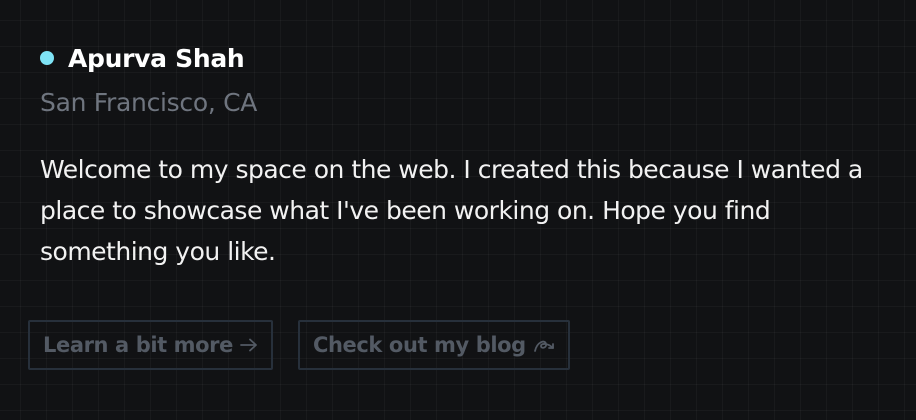 This screenshot has height=420, width=916. I want to click on action-buttons: Learn a bit more Check out my blog, so click(299, 345).